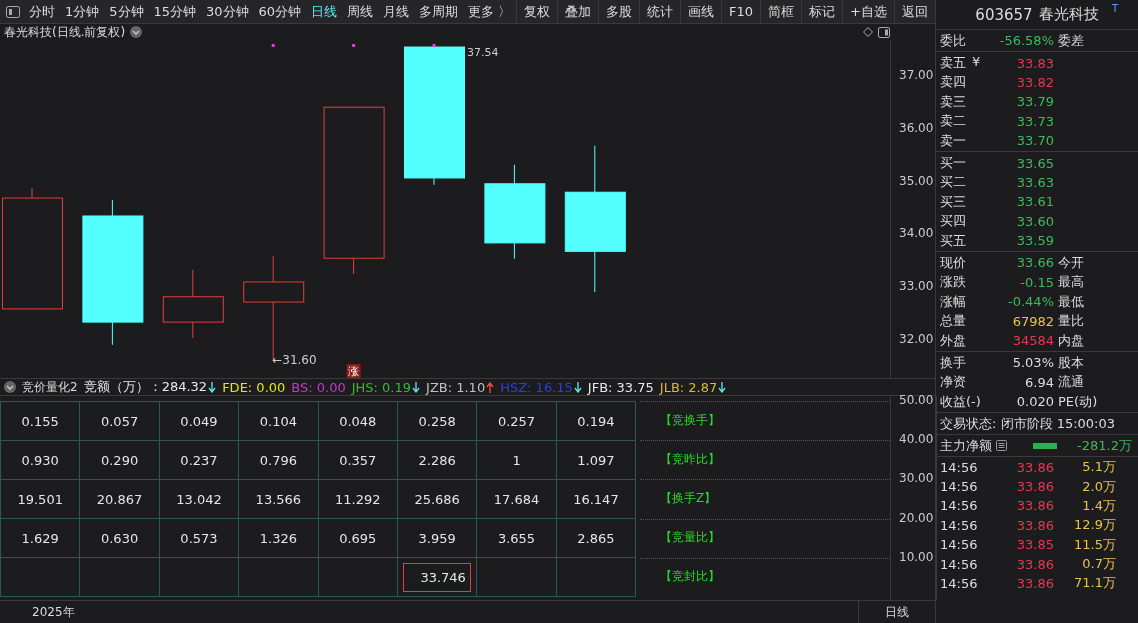 Image resolution: width=1138 pixels, height=623 pixels. What do you see at coordinates (620, 387) in the screenshot?
I see `indicator-value: JFB: 33.75` at bounding box center [620, 387].